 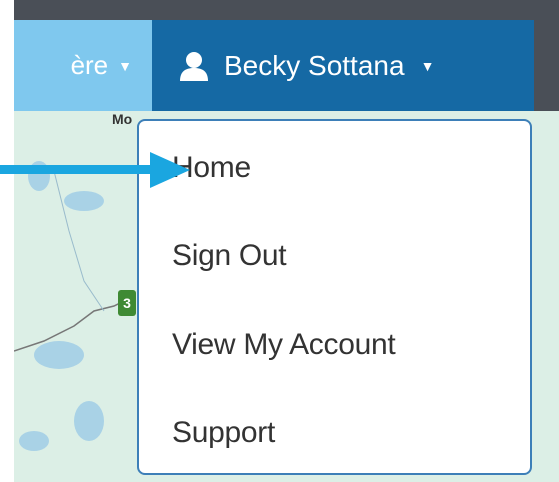 What do you see at coordinates (223, 433) in the screenshot?
I see `menu-item-support: Support` at bounding box center [223, 433].